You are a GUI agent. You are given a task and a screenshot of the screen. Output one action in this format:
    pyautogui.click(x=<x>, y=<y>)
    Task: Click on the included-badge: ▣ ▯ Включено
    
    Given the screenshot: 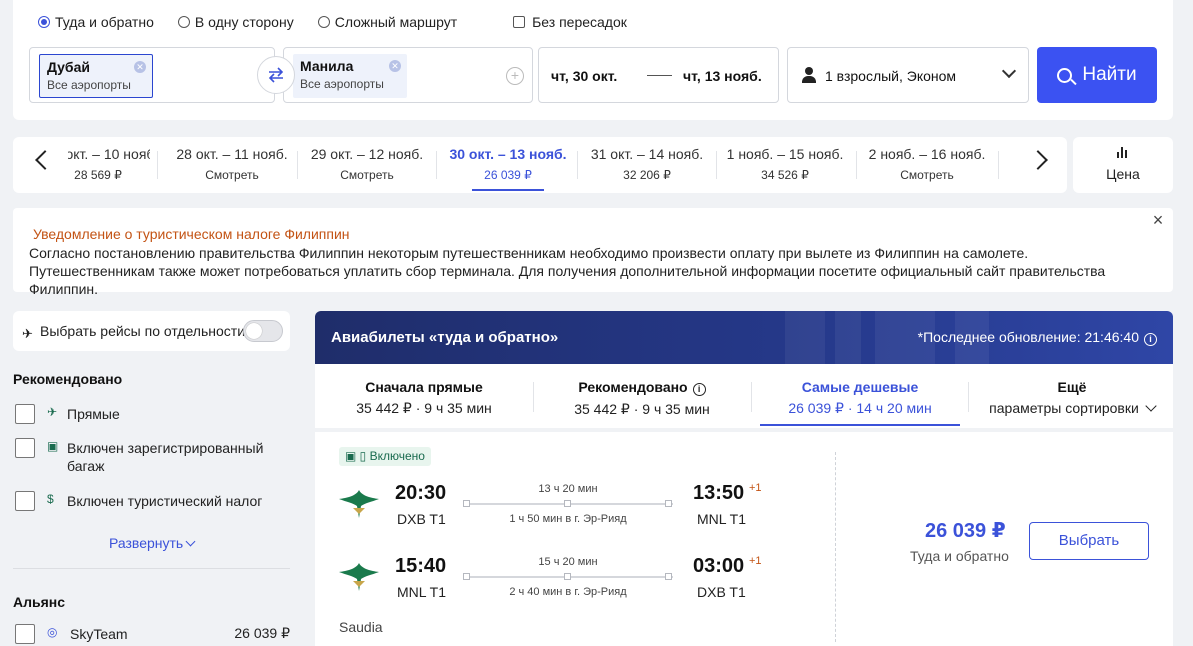 What is the action you would take?
    pyautogui.click(x=385, y=456)
    